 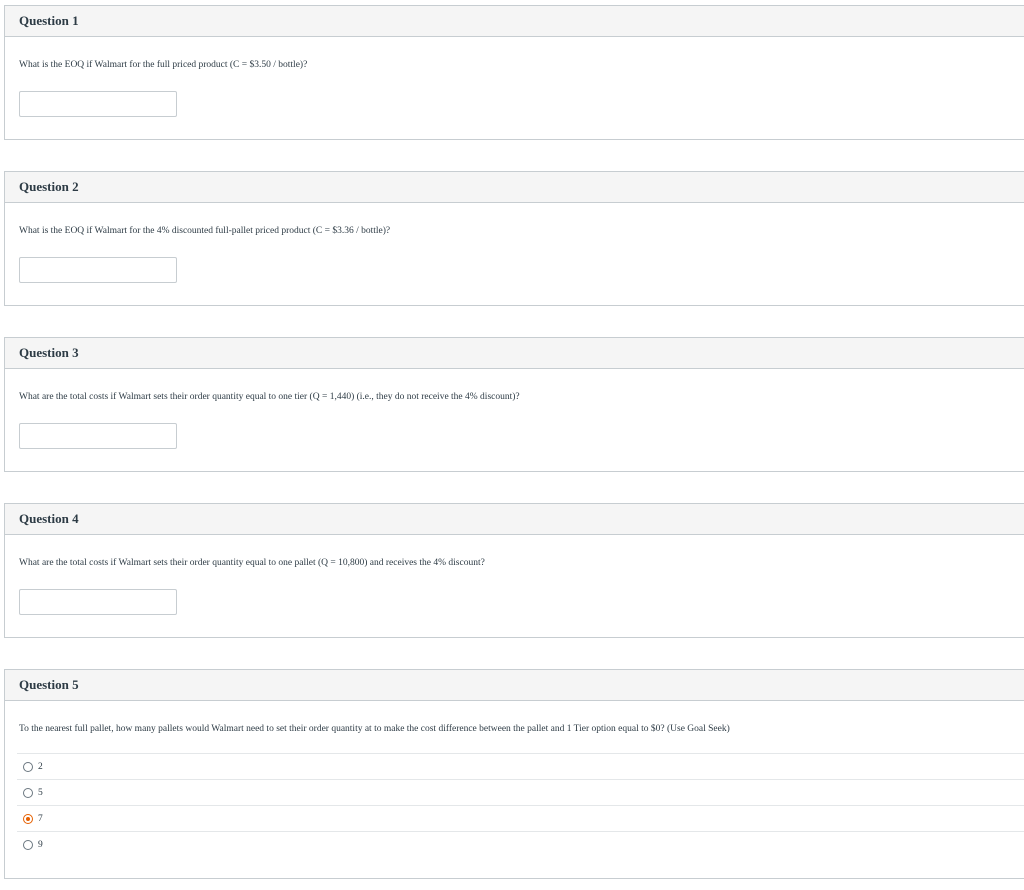 I want to click on question-3-answer-input, so click(x=98, y=436).